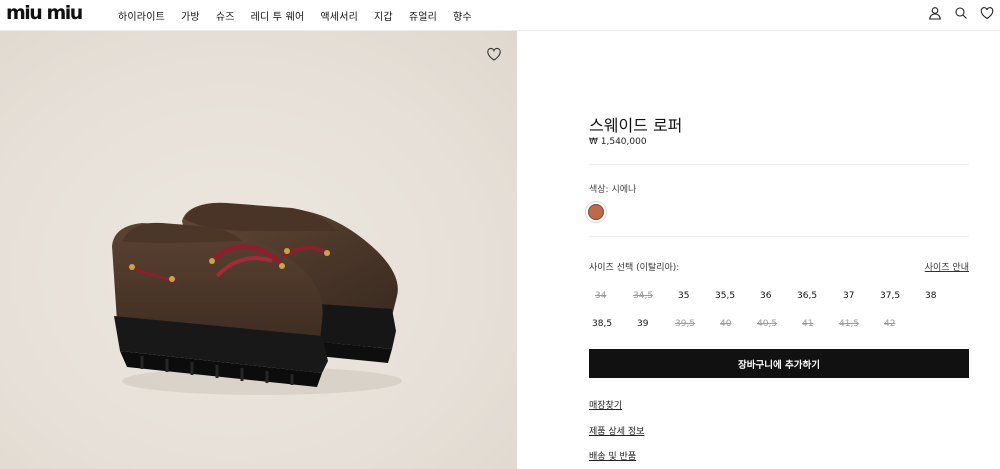 The height and width of the screenshot is (469, 1000). Describe the element at coordinates (775, 324) in the screenshot. I see `size-option: 40,5` at that location.